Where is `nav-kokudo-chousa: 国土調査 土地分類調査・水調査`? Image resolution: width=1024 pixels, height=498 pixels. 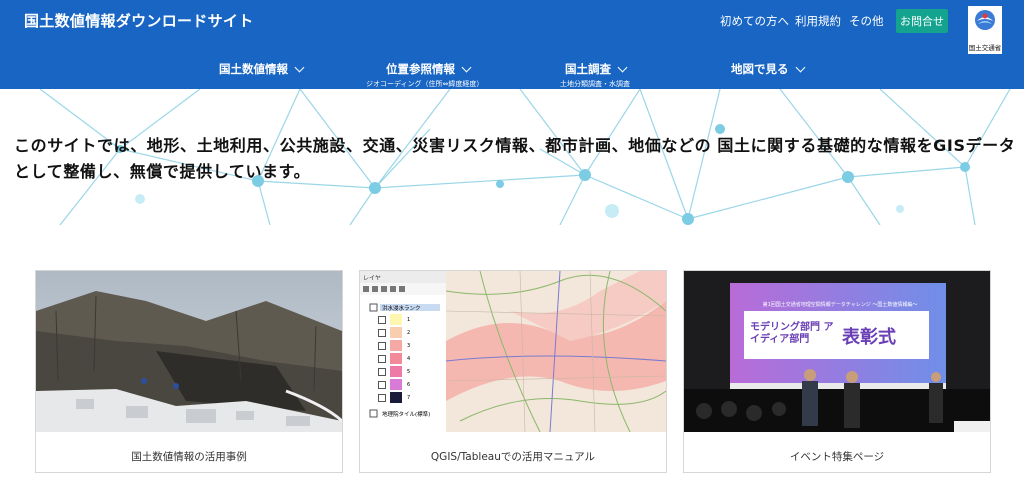
nav-kokudo-chousa: 国土調査 土地分類調査・水調査 is located at coordinates (595, 75).